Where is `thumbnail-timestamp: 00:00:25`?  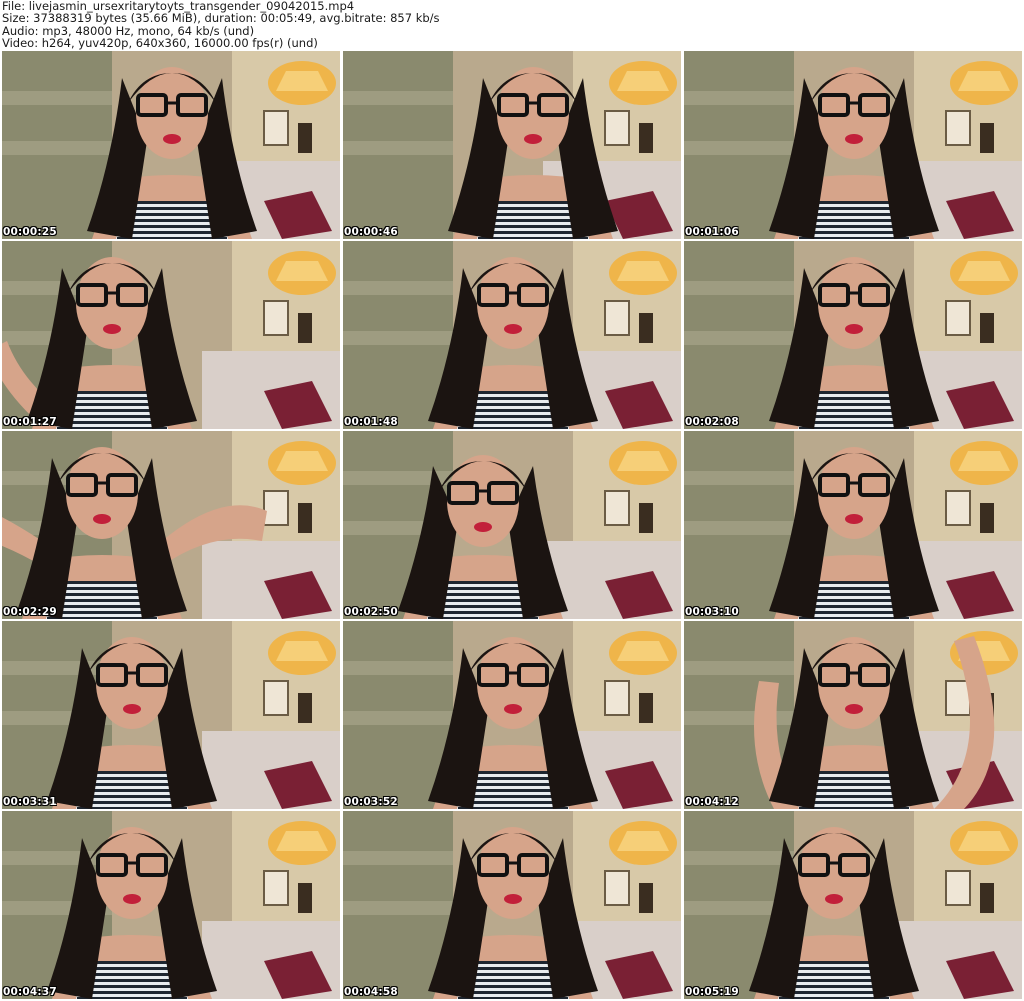
thumbnail-timestamp: 00:00:25 is located at coordinates (30, 232).